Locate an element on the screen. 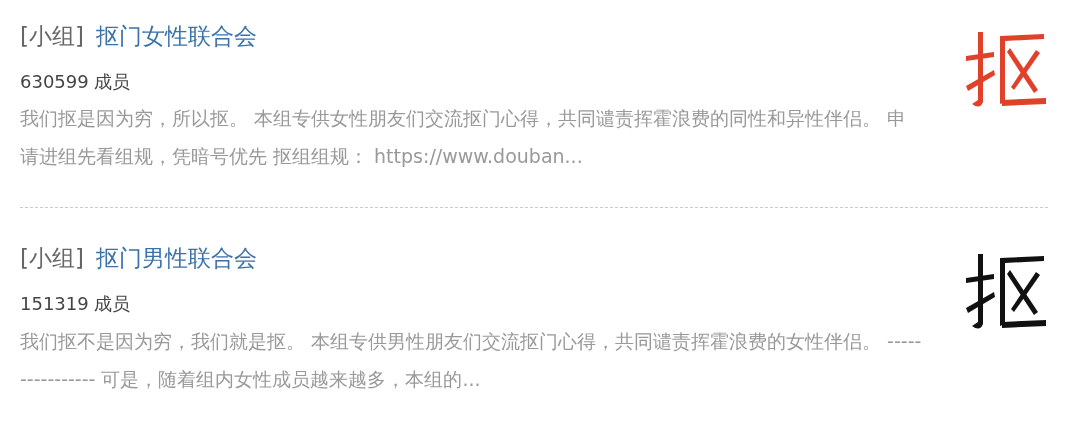  group-title-link: 抠门男性联合会 is located at coordinates (176, 259).